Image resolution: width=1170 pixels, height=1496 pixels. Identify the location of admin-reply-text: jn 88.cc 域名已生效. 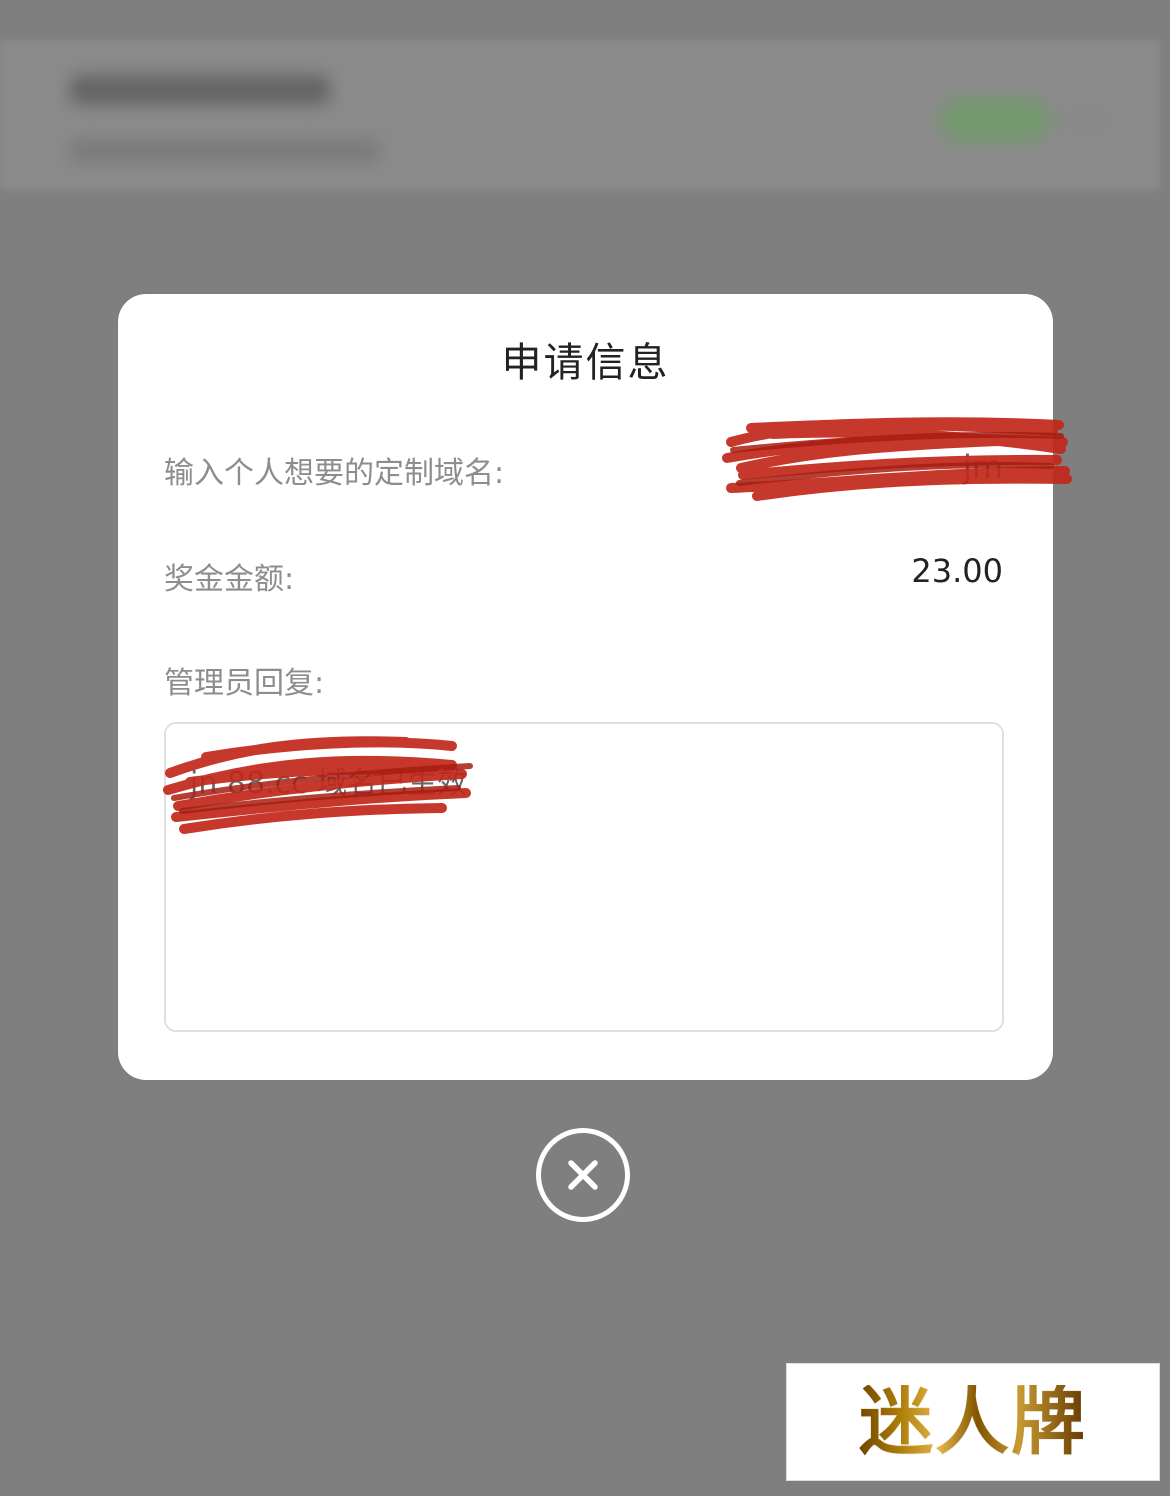
(328, 780).